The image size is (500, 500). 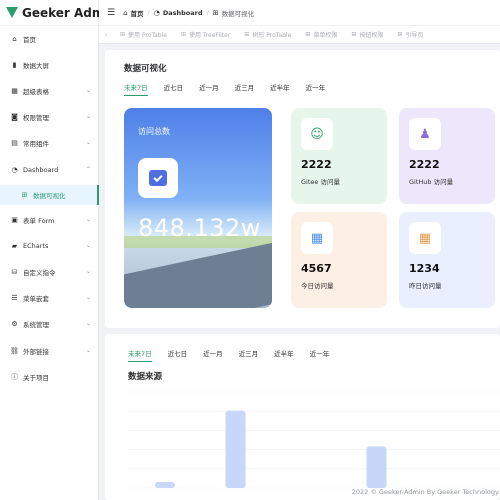 I want to click on stat-label: 昨日访问量, so click(x=425, y=286).